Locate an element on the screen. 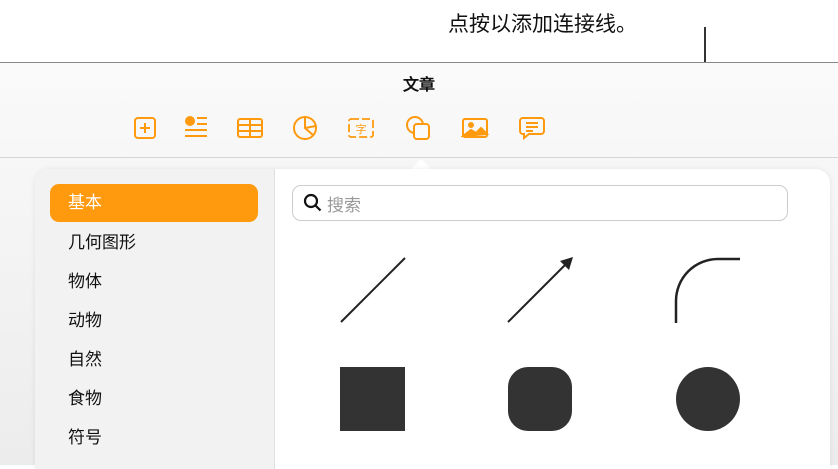 Image resolution: width=838 pixels, height=469 pixels. text-box-button: 字 is located at coordinates (361, 128).